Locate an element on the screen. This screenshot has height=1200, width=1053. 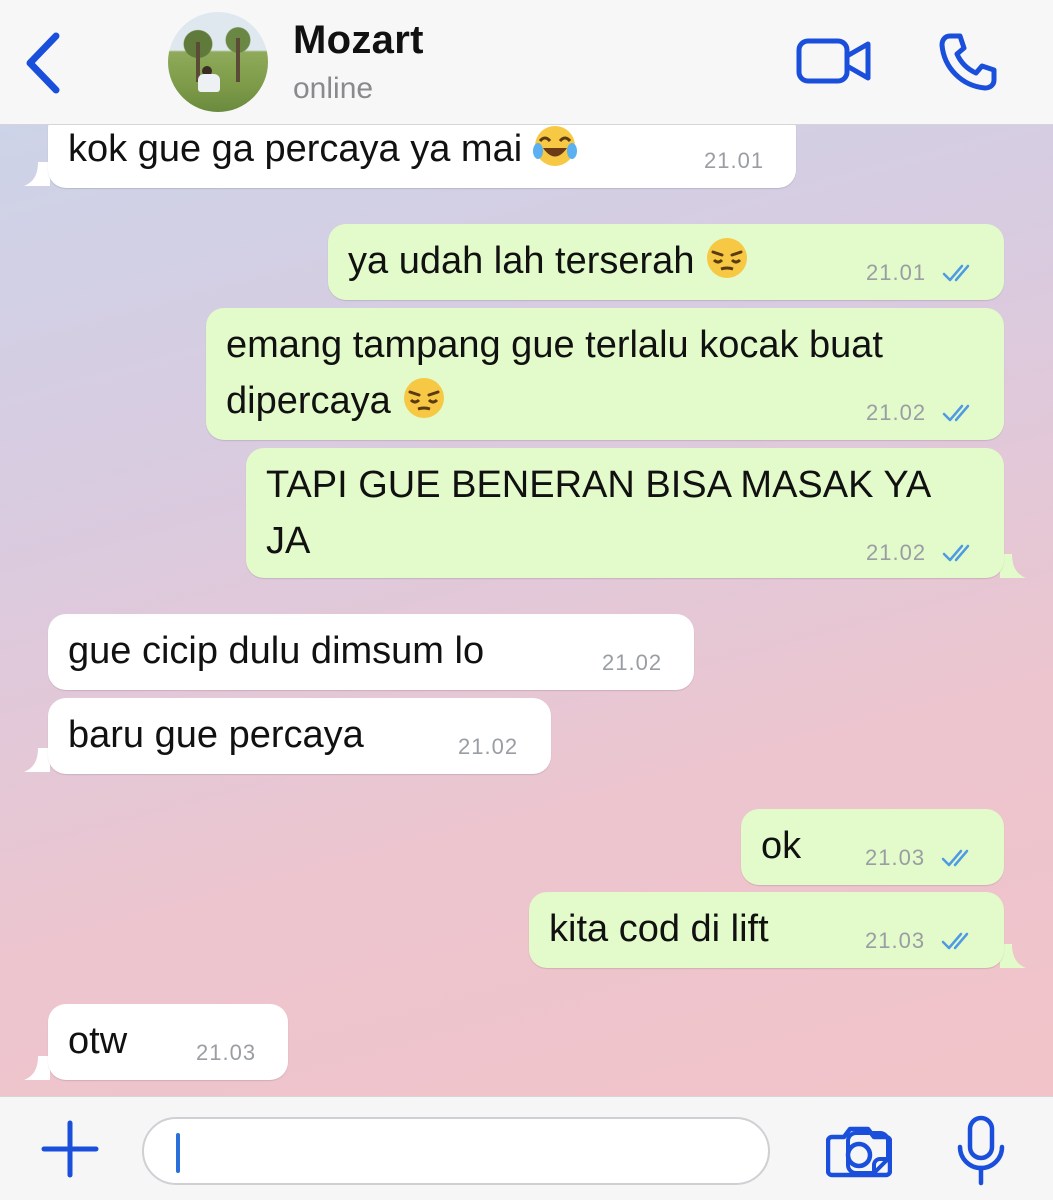
message-bubble-incoming: gue cicip dulu dimsum lo 21.02 is located at coordinates (371, 652).